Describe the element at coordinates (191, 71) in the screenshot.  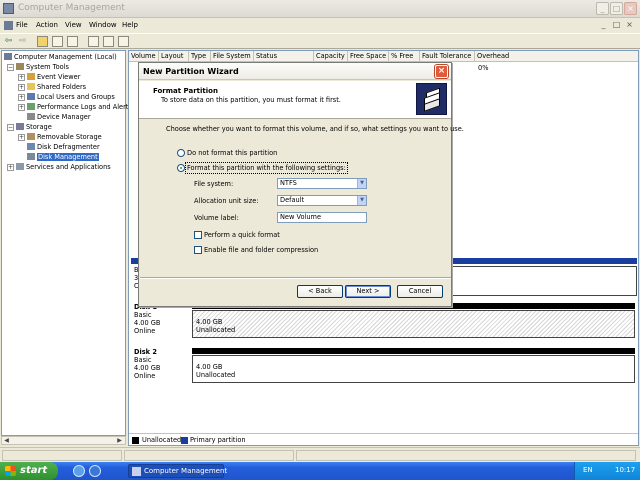
I see `wizard-title: New Partition Wizard` at that location.